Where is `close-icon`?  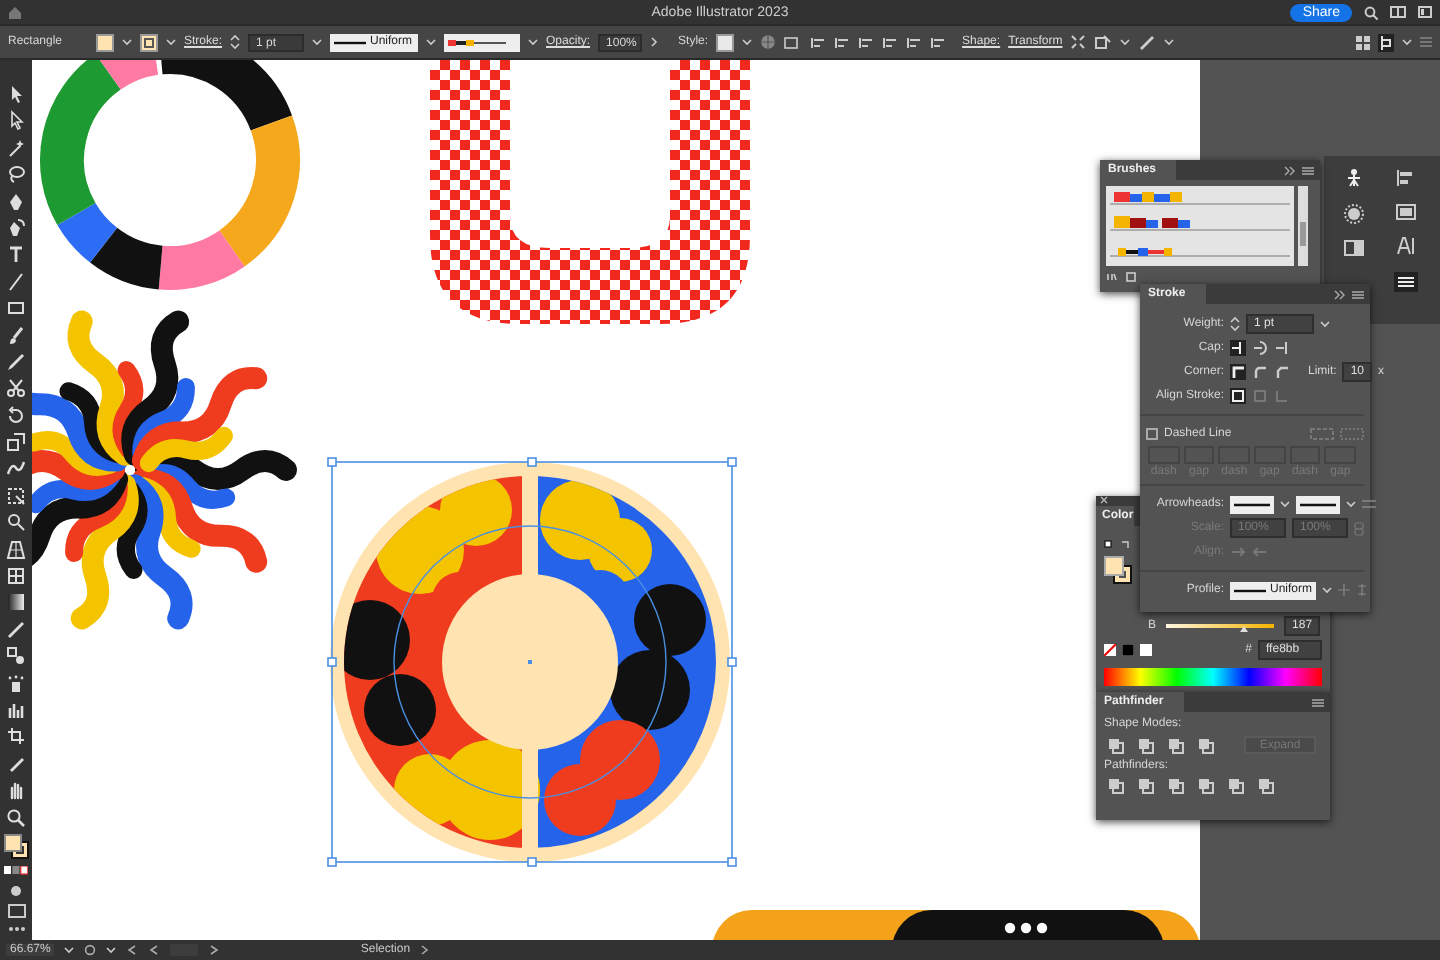
close-icon is located at coordinates (1104, 500).